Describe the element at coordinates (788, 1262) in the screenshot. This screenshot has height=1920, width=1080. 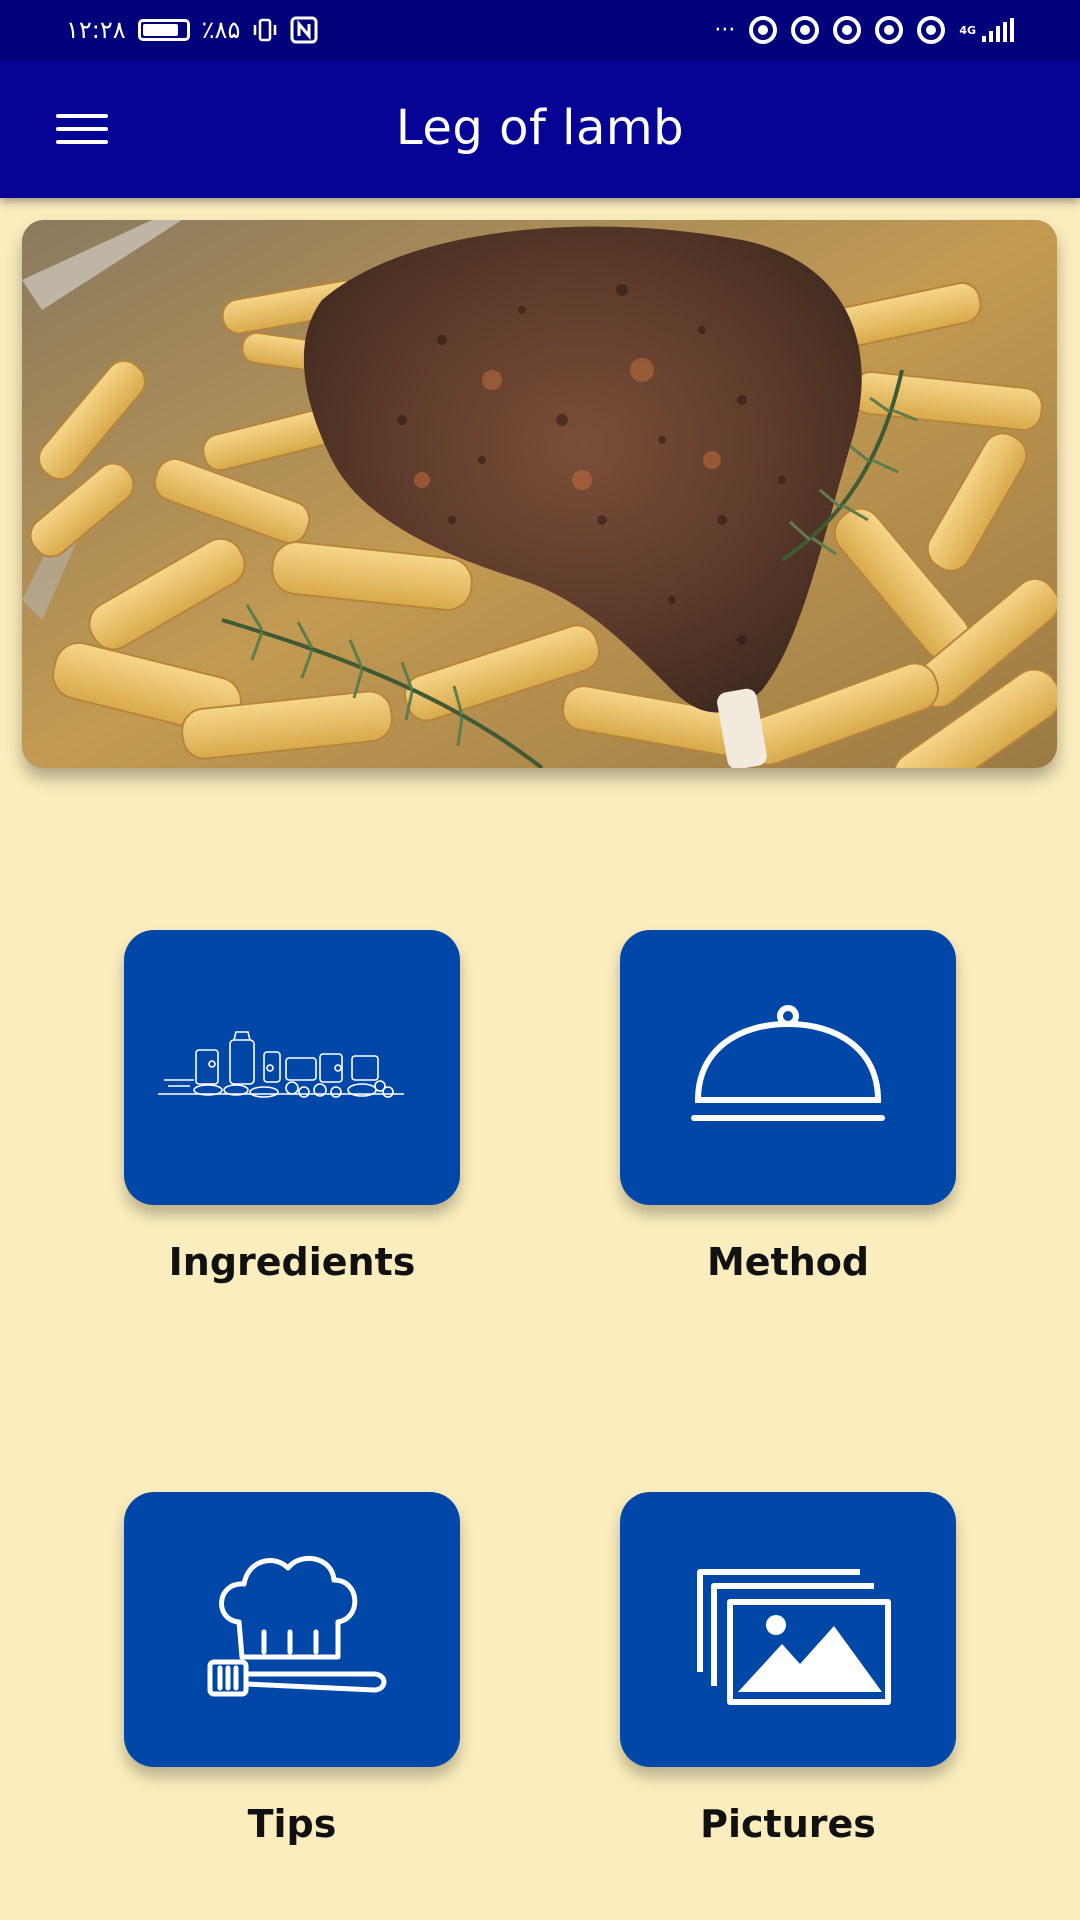
I see `method-label: Method` at that location.